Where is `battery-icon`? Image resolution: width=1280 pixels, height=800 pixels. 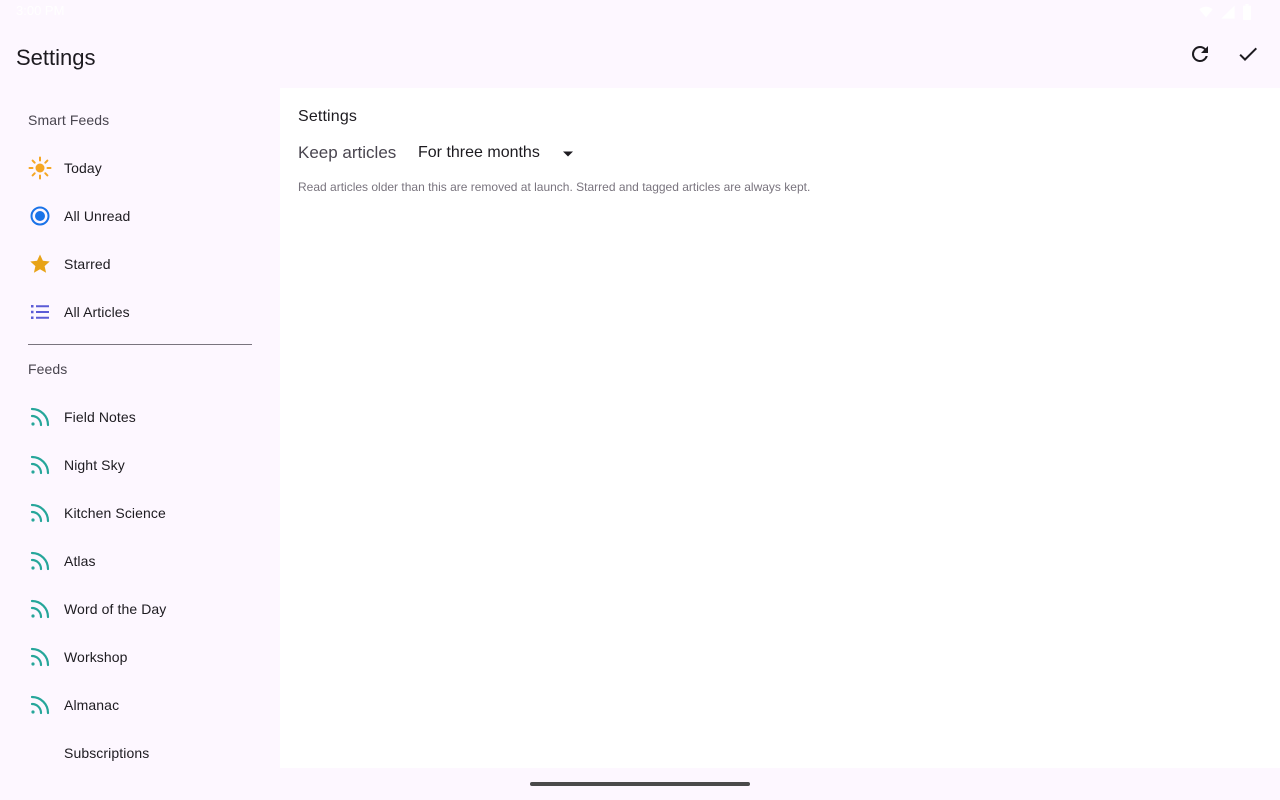 battery-icon is located at coordinates (1247, 12).